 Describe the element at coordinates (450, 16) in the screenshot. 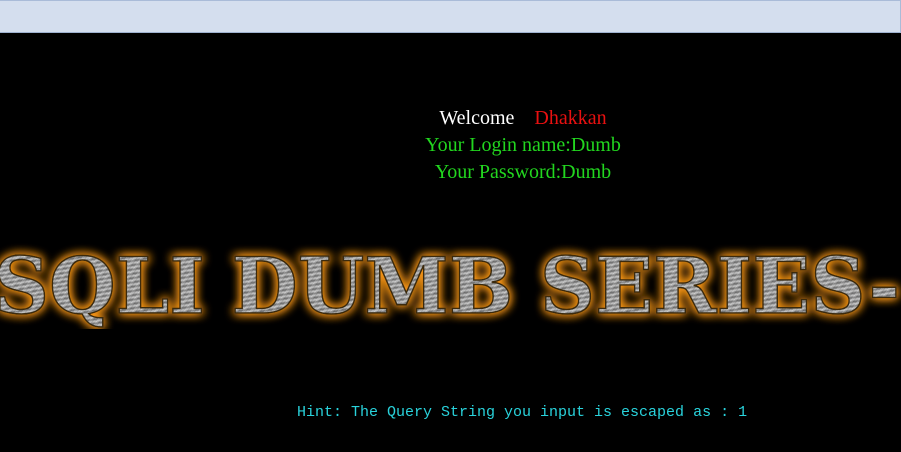

I see `browser-chrome-strip` at that location.